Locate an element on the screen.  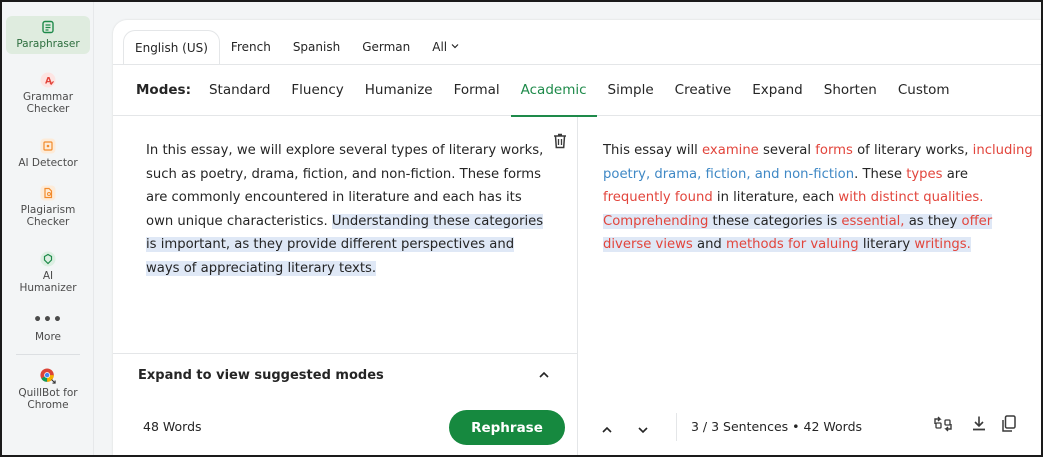
tab-label: English (US) is located at coordinates (171, 47).